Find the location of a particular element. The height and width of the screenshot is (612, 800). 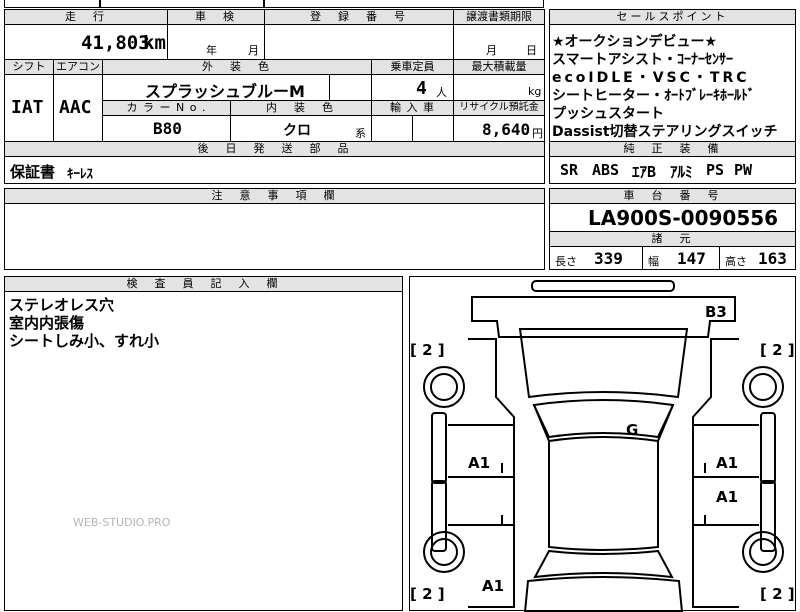

chassis-no-value: LA900S-0090556 is located at coordinates (683, 218).